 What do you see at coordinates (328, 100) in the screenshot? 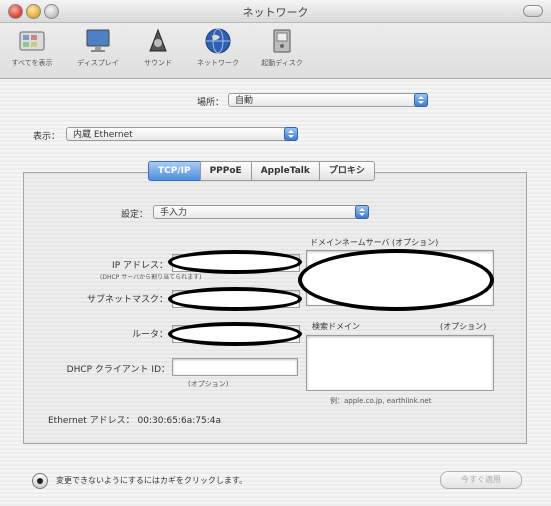
I see `location-popup: 自動` at bounding box center [328, 100].